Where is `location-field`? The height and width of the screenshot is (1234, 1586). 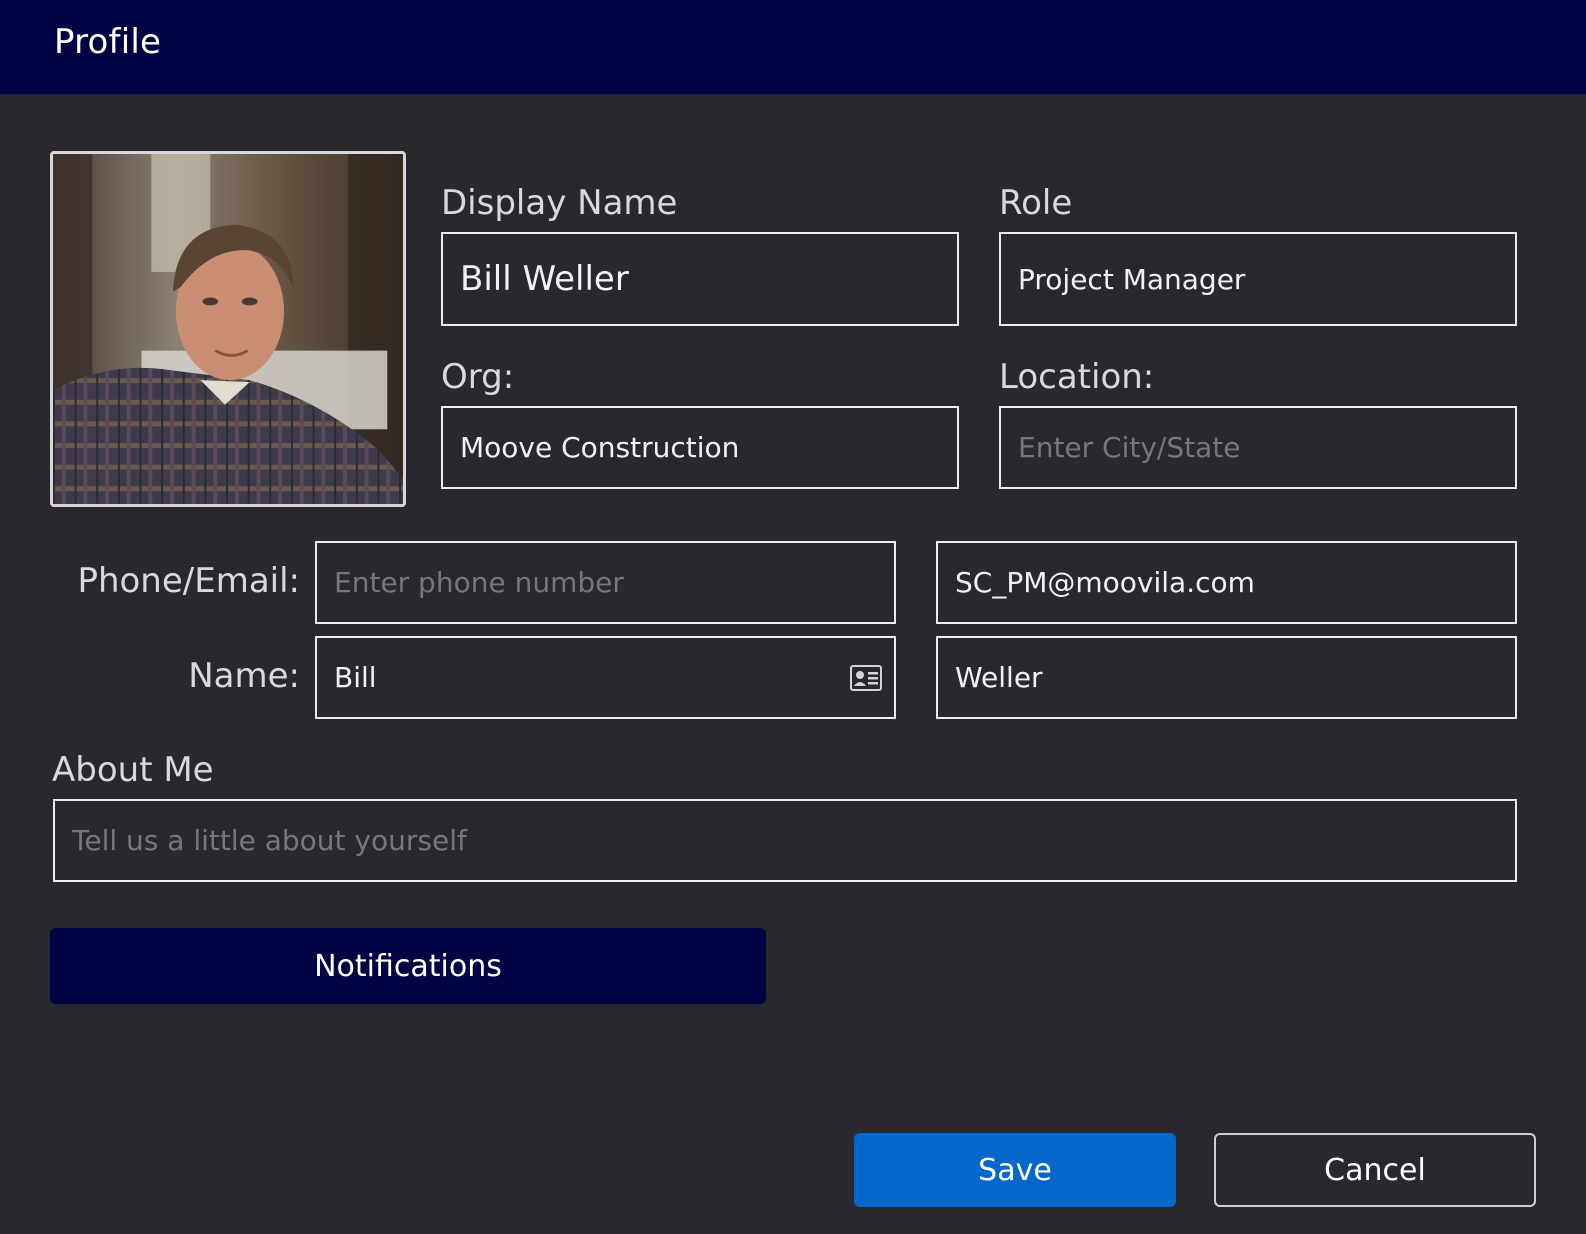
location-field is located at coordinates (1258, 447).